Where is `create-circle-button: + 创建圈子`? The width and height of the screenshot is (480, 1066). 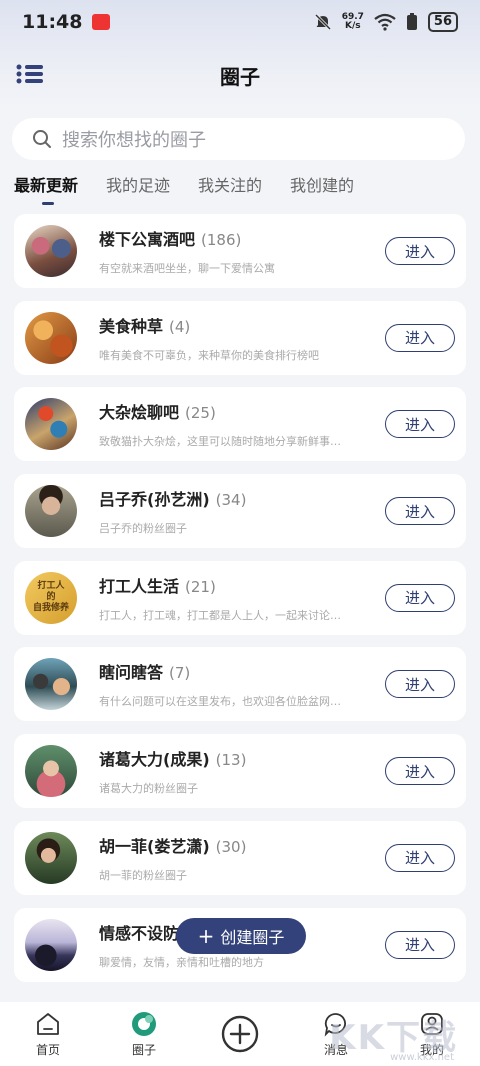 create-circle-button: + 创建圈子 is located at coordinates (241, 936).